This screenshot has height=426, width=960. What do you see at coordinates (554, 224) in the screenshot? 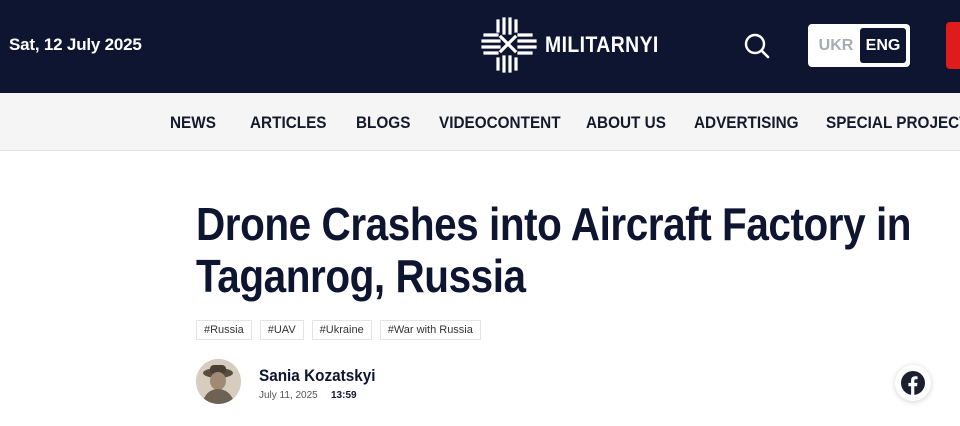
I see `article-title-line-1: Drone Crashes into Aircraft Factory in` at bounding box center [554, 224].